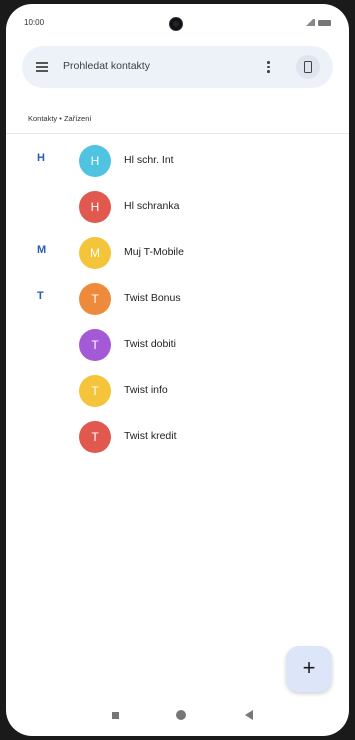  I want to click on divider, so click(177, 133).